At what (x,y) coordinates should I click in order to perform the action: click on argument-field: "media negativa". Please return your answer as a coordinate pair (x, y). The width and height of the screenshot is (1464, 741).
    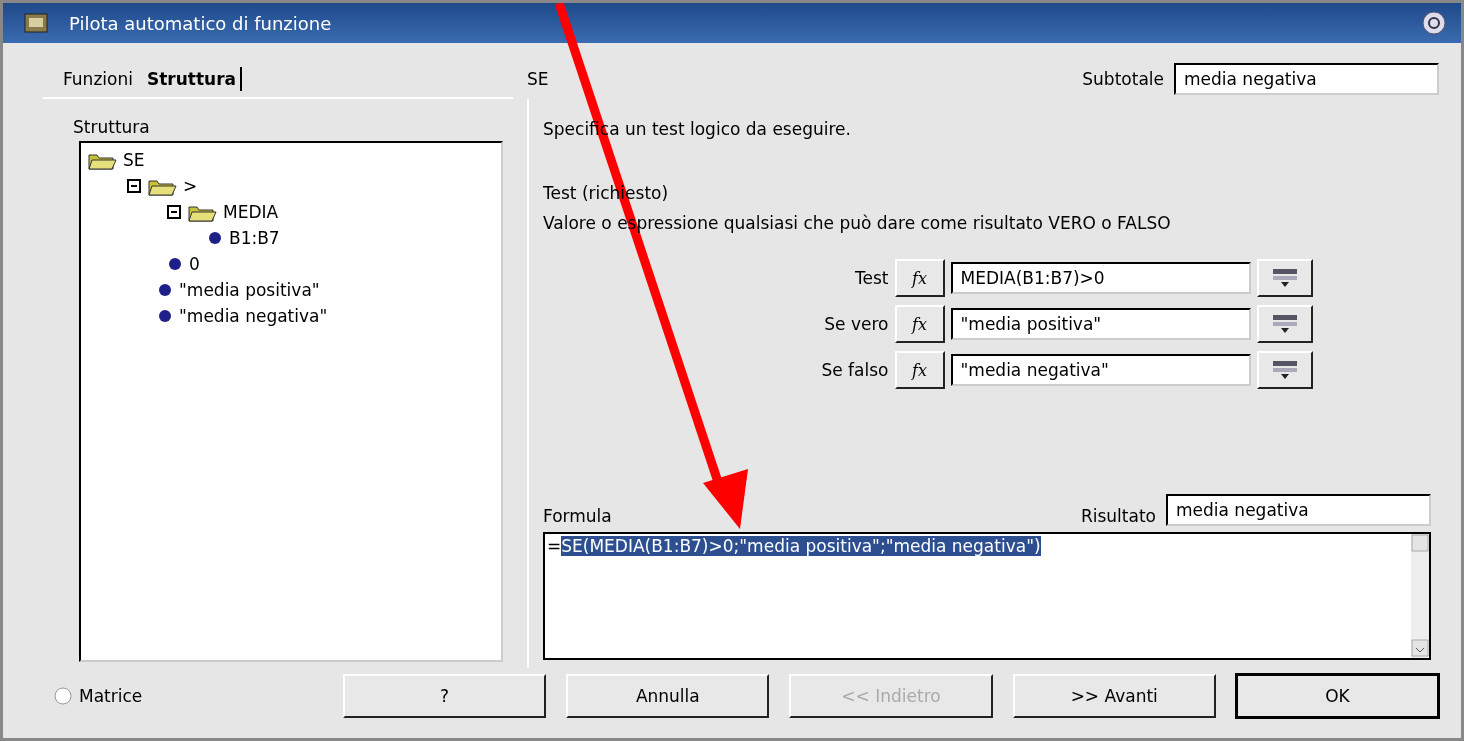
    Looking at the image, I should click on (1100, 370).